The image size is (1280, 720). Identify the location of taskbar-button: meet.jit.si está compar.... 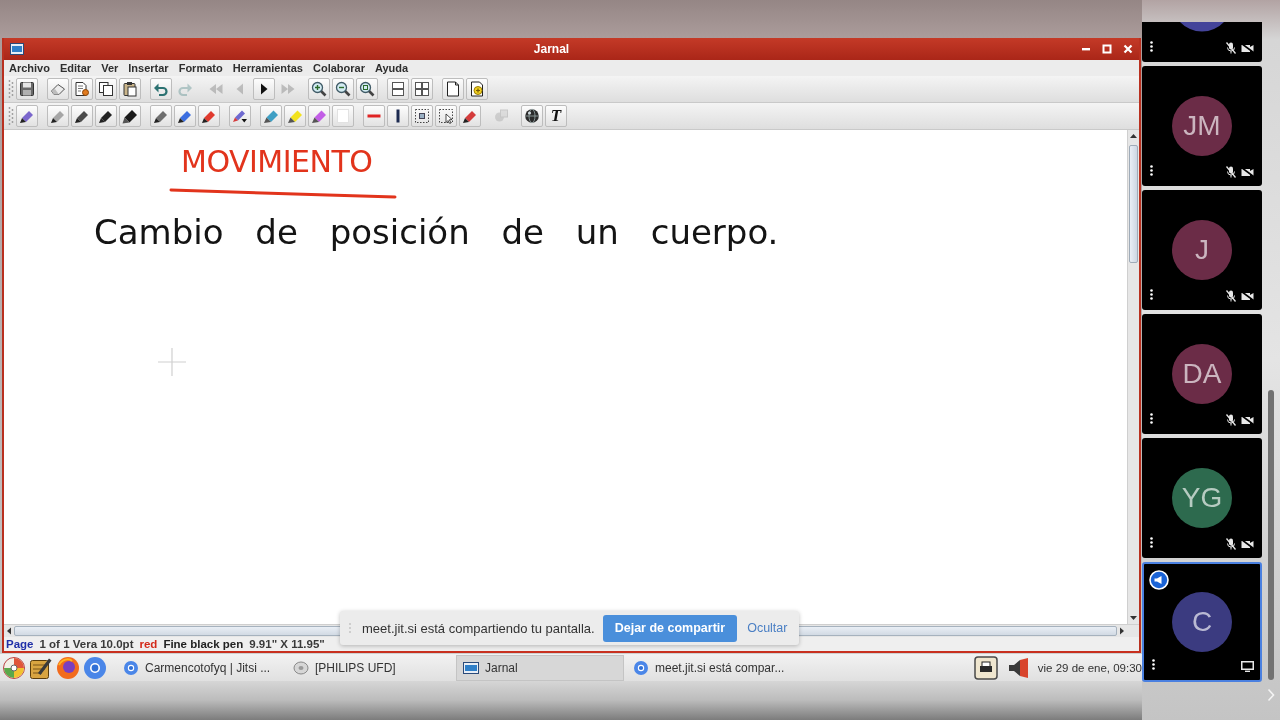
(710, 667).